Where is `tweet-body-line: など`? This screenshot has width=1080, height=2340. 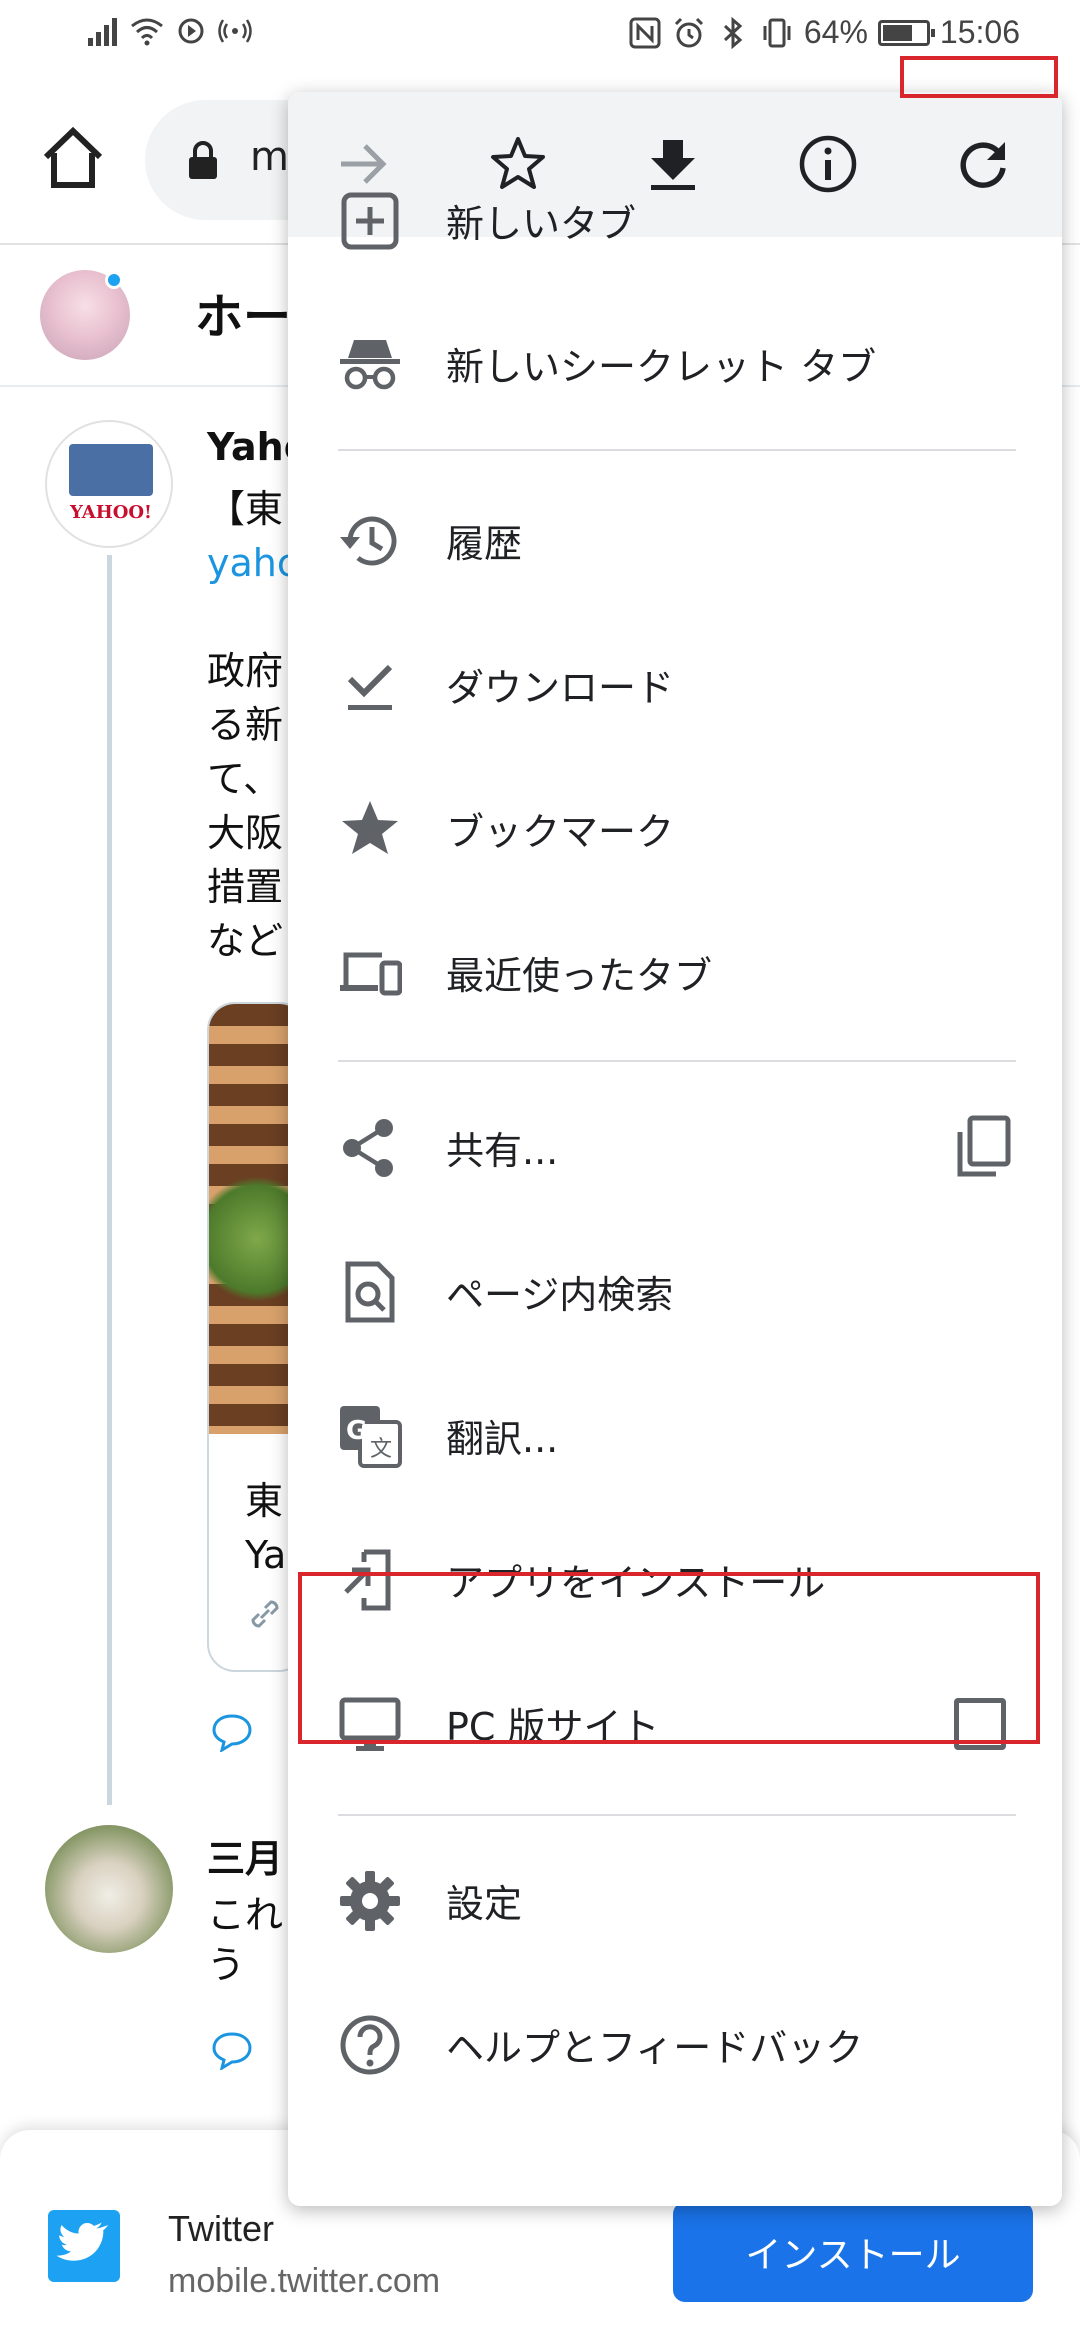 tweet-body-line: など is located at coordinates (245, 941).